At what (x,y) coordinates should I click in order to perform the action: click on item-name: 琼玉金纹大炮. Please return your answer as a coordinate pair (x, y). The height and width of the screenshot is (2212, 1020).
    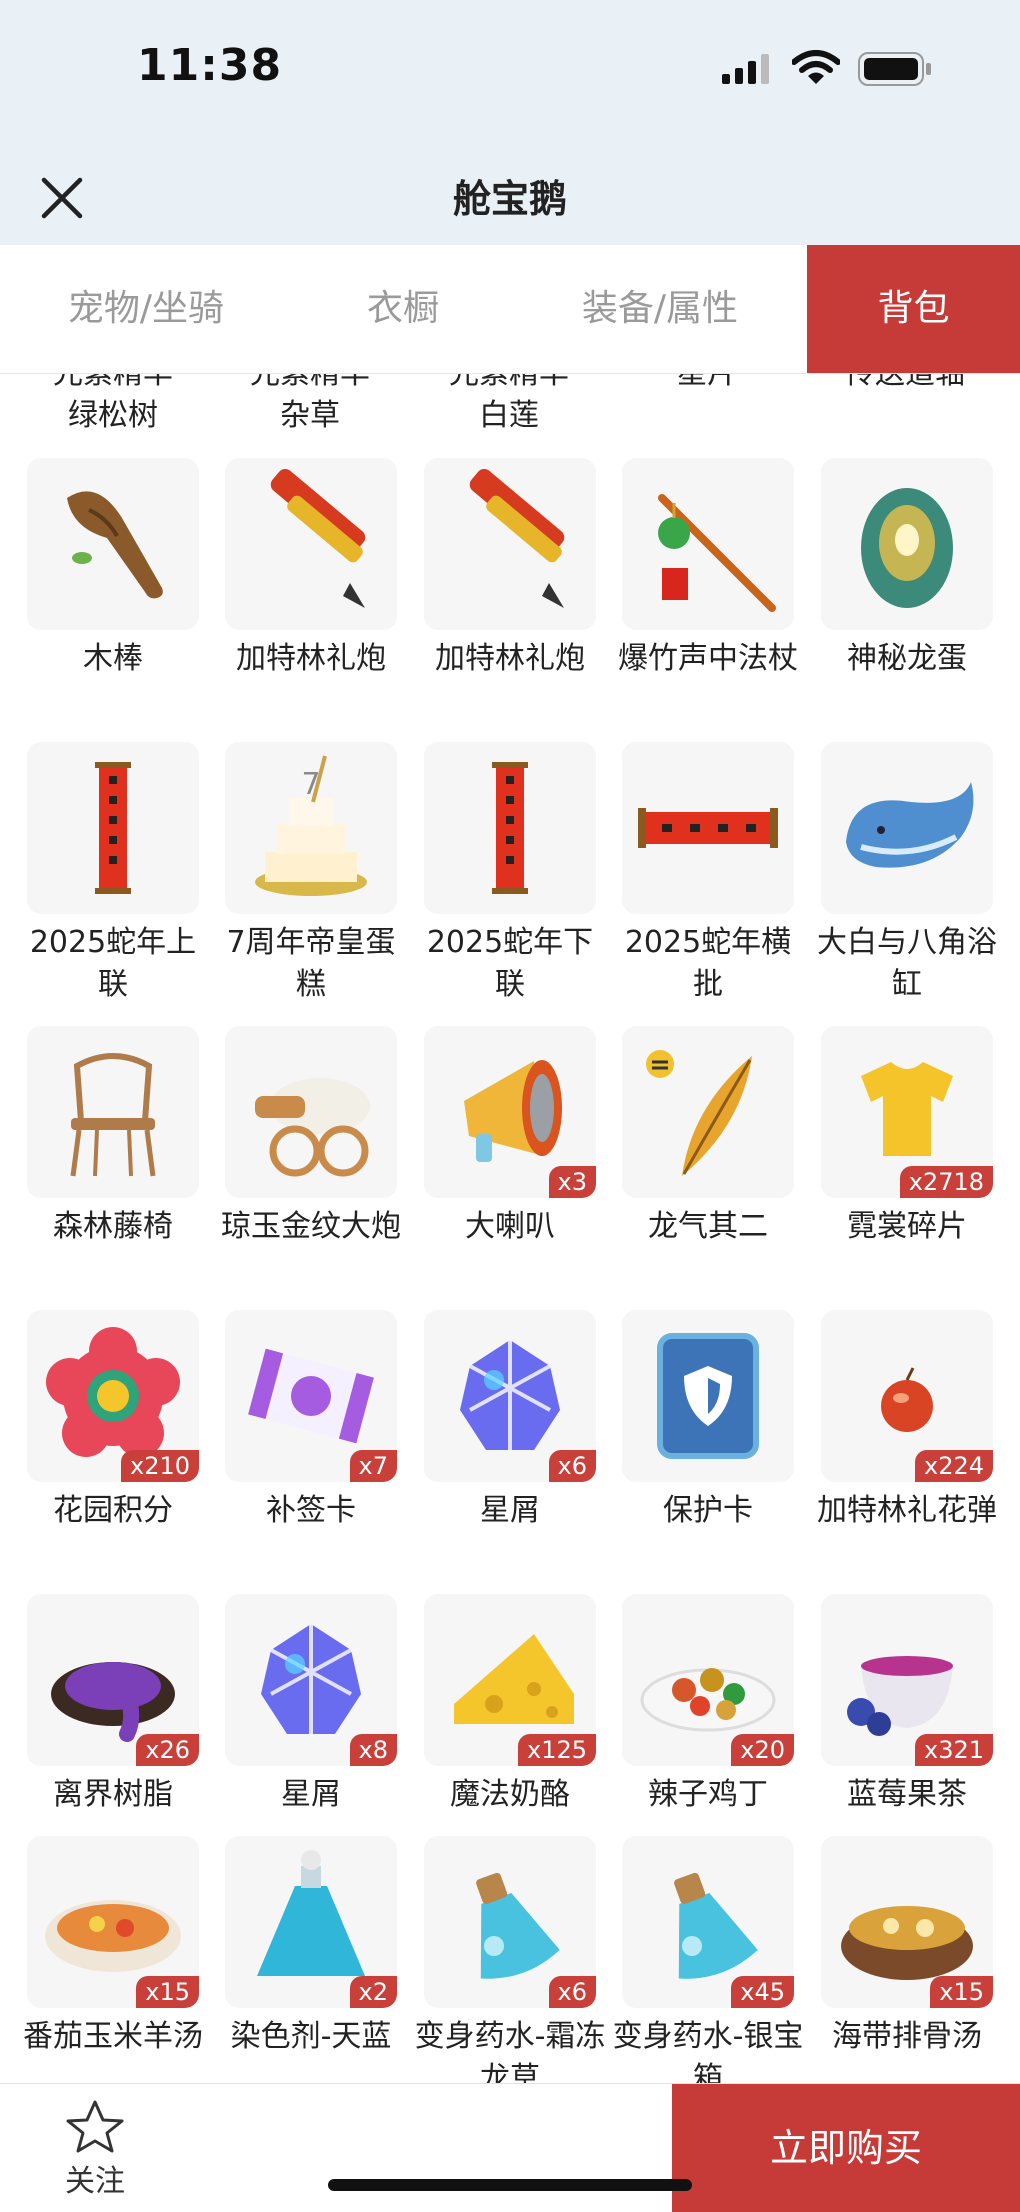
    Looking at the image, I should click on (311, 1226).